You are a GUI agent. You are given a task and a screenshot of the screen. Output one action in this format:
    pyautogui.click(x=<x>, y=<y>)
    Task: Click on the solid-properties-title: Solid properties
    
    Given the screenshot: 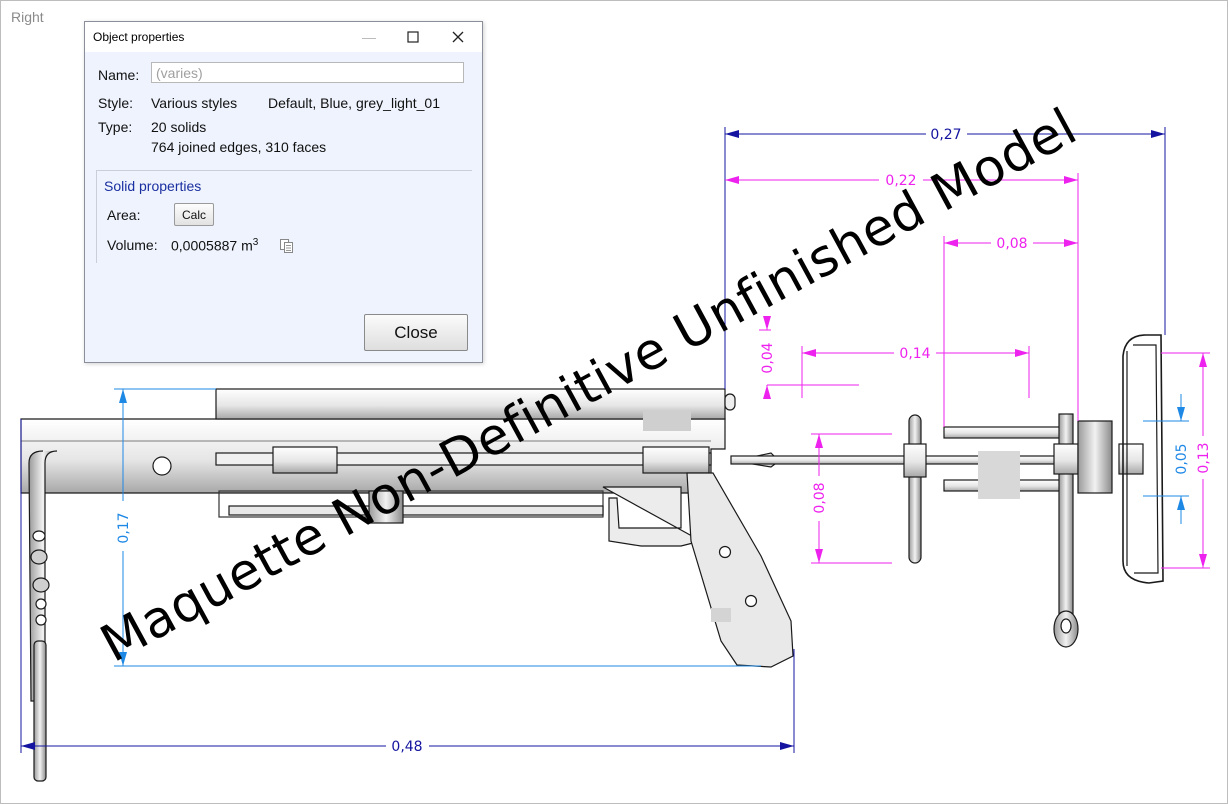 What is the action you would take?
    pyautogui.click(x=153, y=186)
    